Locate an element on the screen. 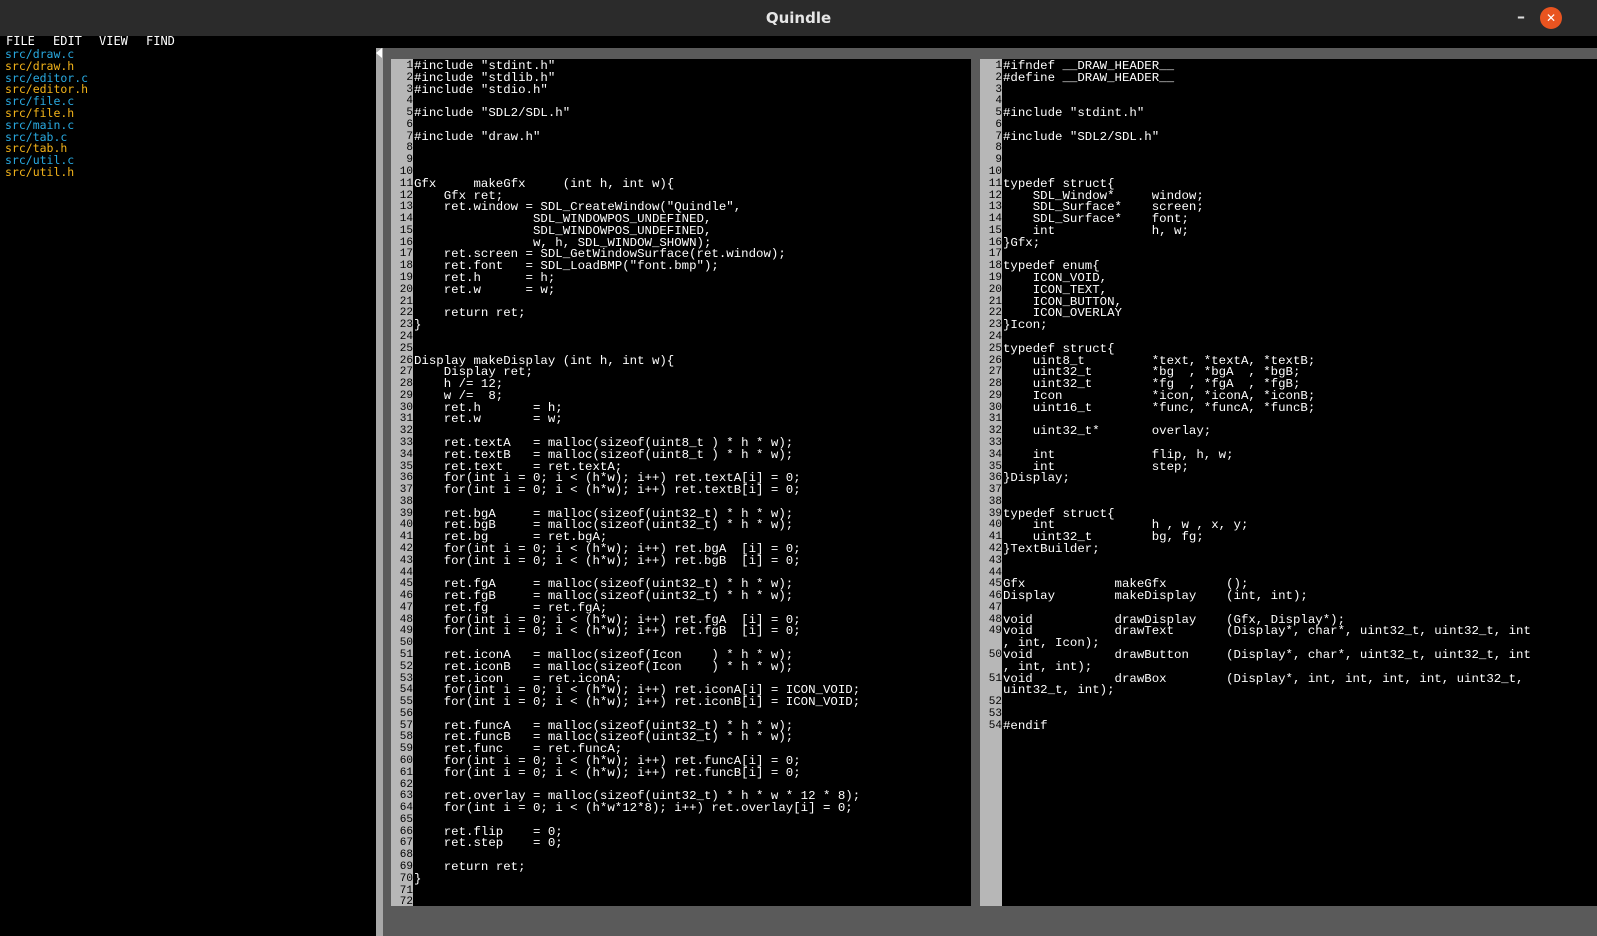 The image size is (1597, 936). code-text: ret.step = 0; is located at coordinates (488, 843).